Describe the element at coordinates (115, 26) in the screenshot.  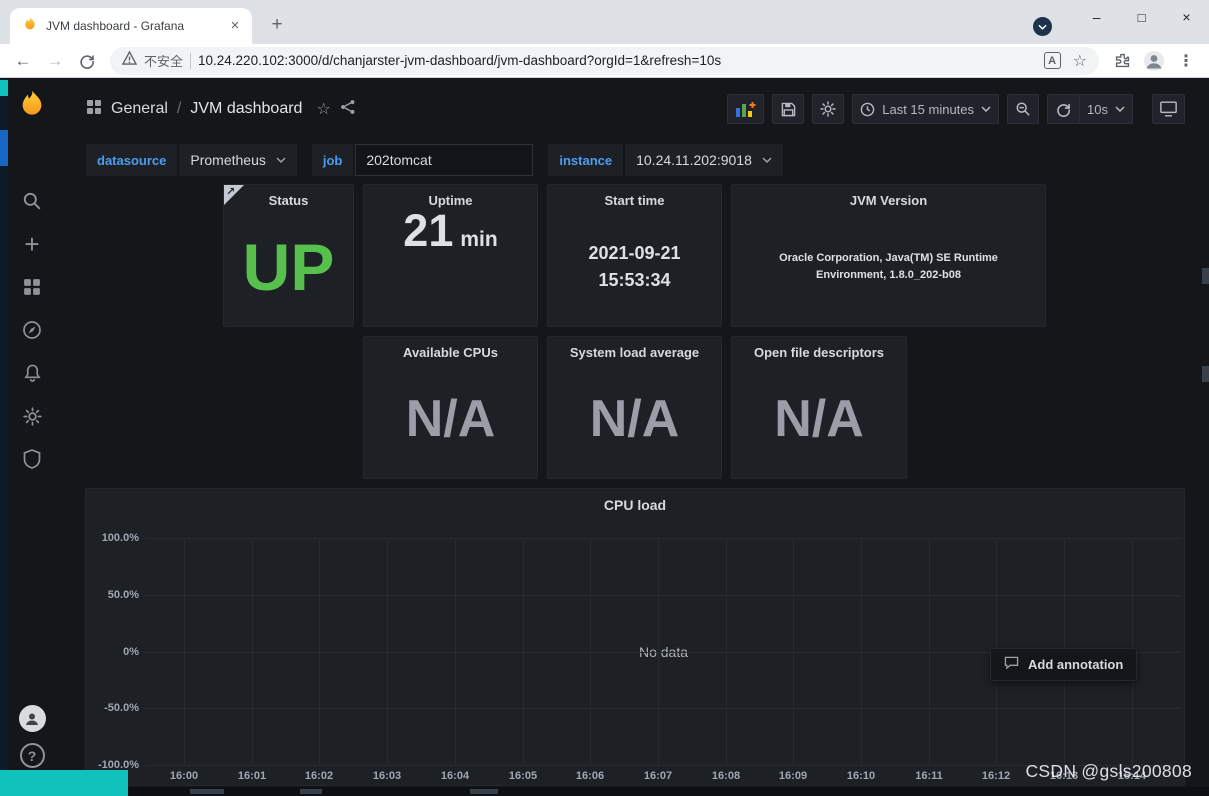
I see `tab-title: JVM dashboard - Grafana` at that location.